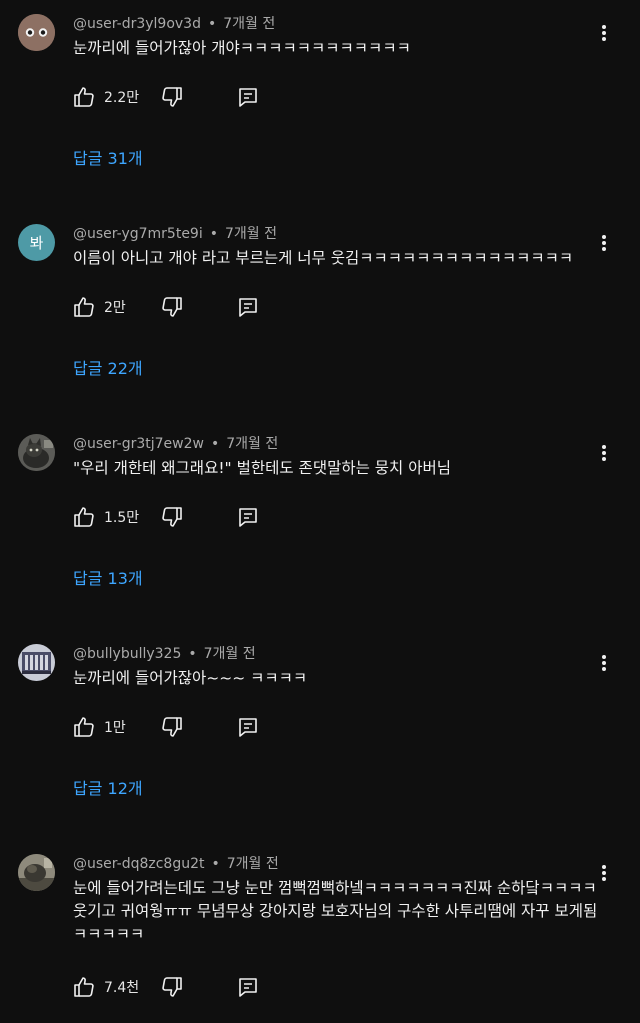 The height and width of the screenshot is (1023, 640). I want to click on eyes-face-avatar-icon, so click(36, 32).